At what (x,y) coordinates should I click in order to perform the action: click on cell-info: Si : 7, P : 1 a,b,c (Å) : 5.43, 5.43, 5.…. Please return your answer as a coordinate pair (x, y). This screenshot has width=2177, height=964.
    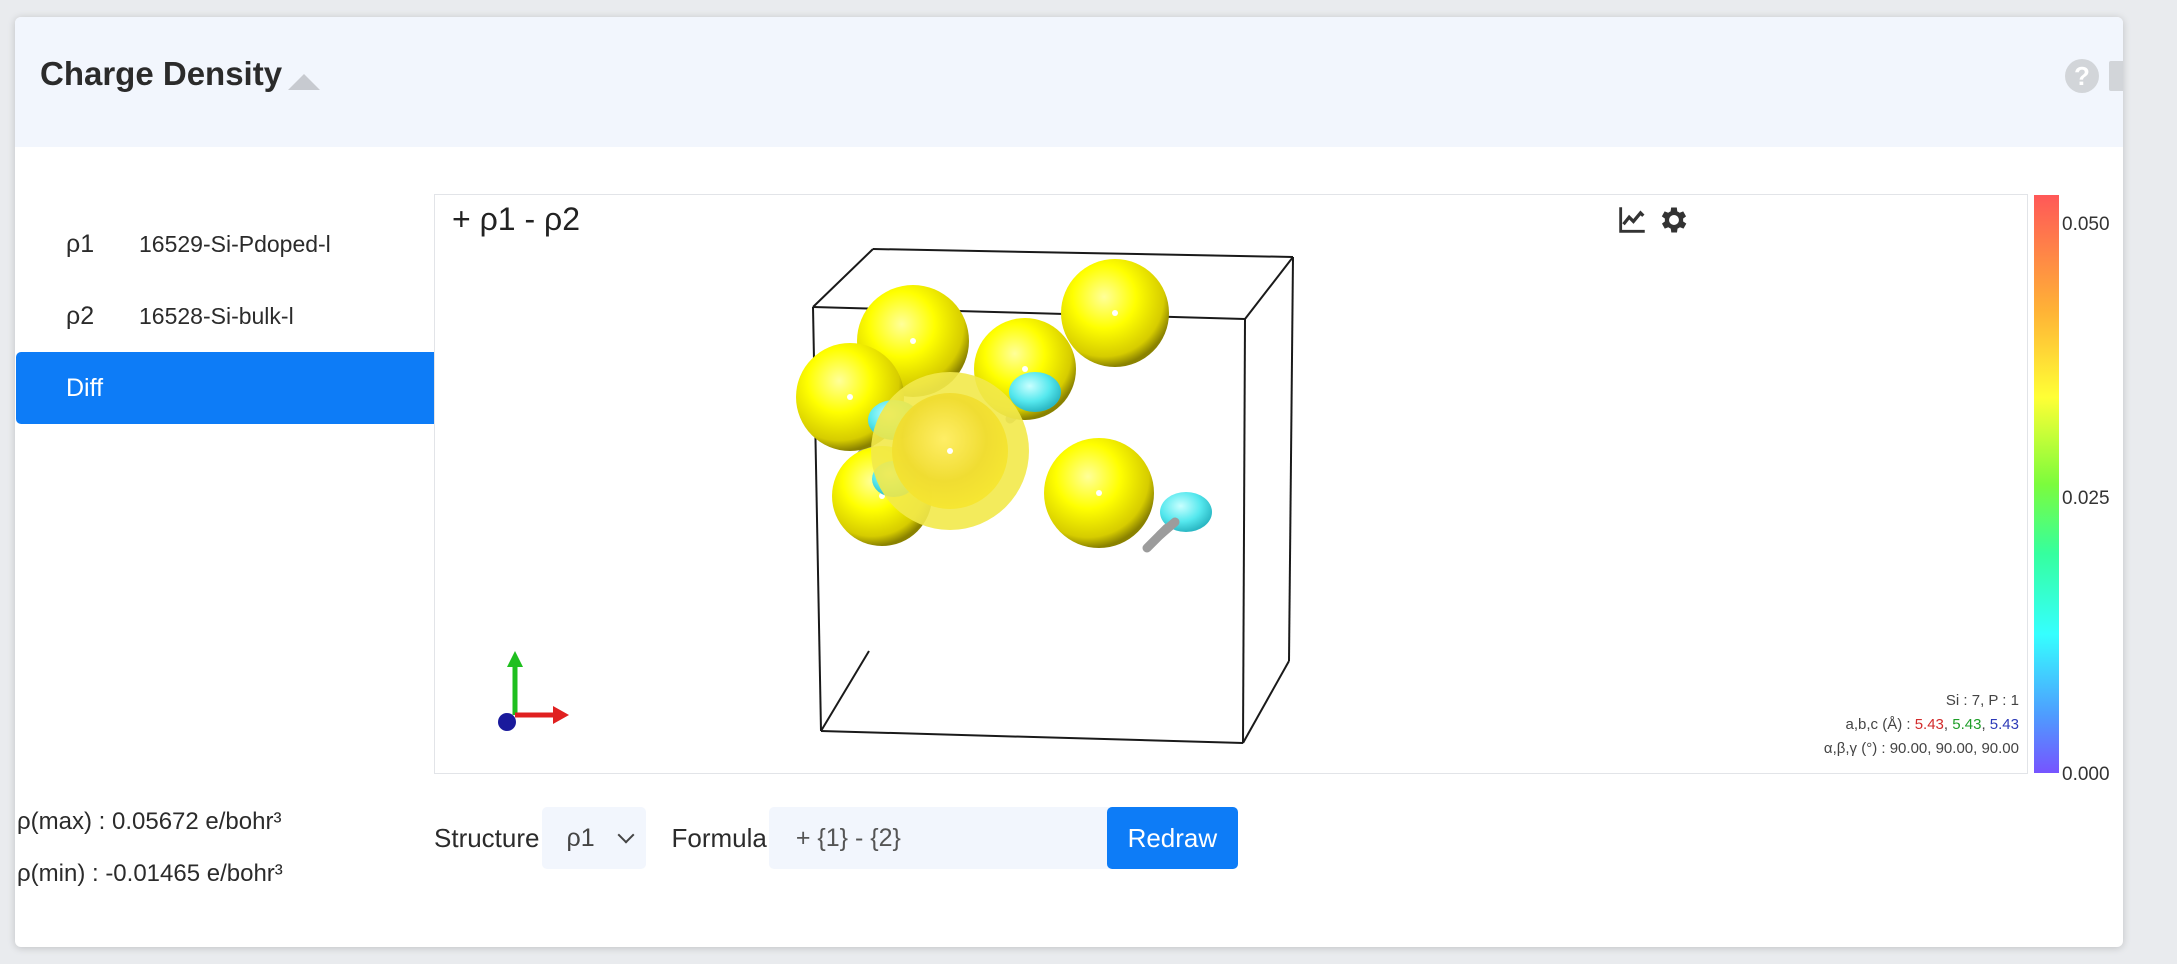
    Looking at the image, I should click on (1921, 725).